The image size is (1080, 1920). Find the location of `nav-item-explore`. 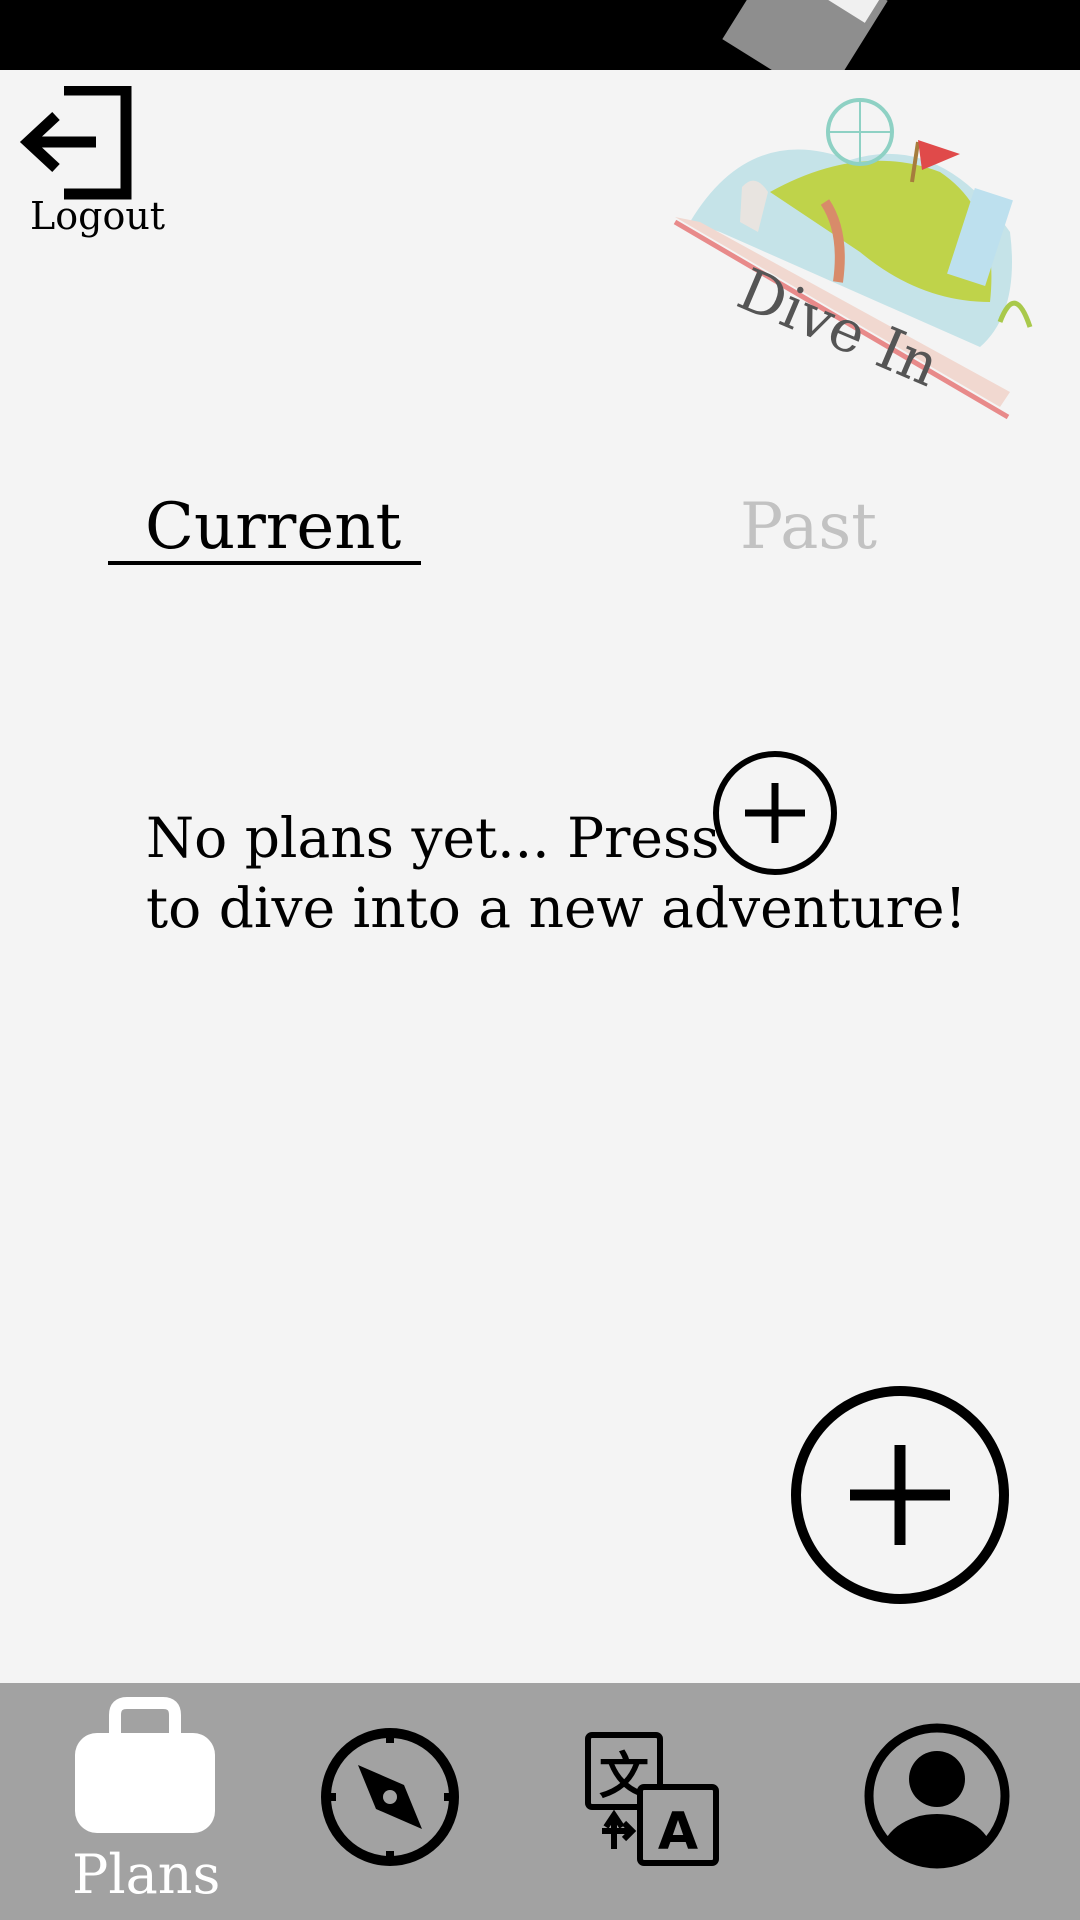

nav-item-explore is located at coordinates (390, 1797).